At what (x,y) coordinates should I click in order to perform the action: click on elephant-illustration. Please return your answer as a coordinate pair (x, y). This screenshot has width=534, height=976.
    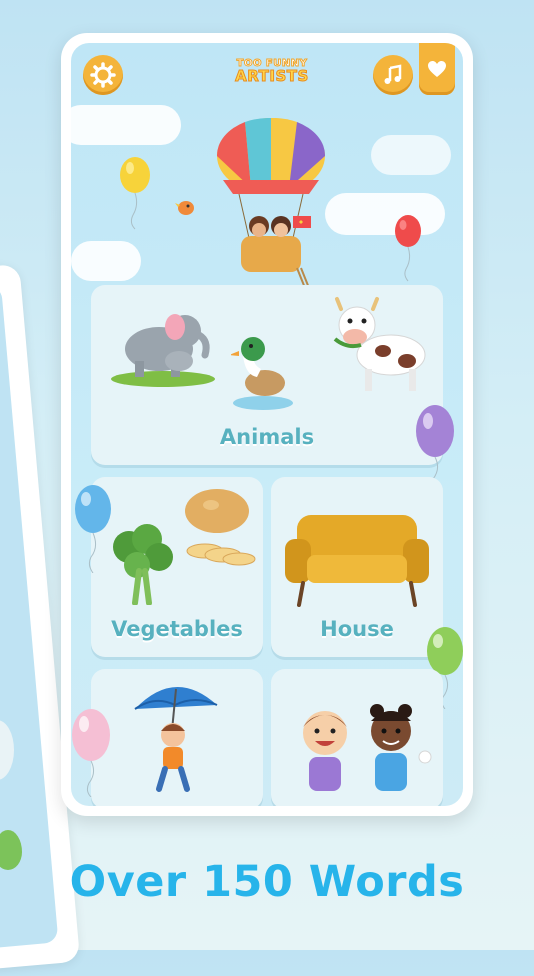
    Looking at the image, I should click on (163, 350).